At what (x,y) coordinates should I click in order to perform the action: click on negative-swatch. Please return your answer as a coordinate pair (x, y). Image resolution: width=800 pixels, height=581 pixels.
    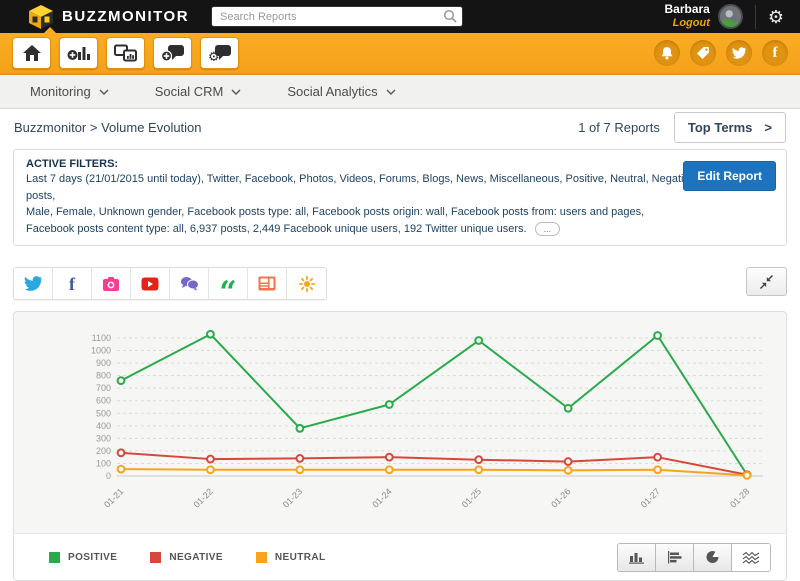
    Looking at the image, I should click on (156, 557).